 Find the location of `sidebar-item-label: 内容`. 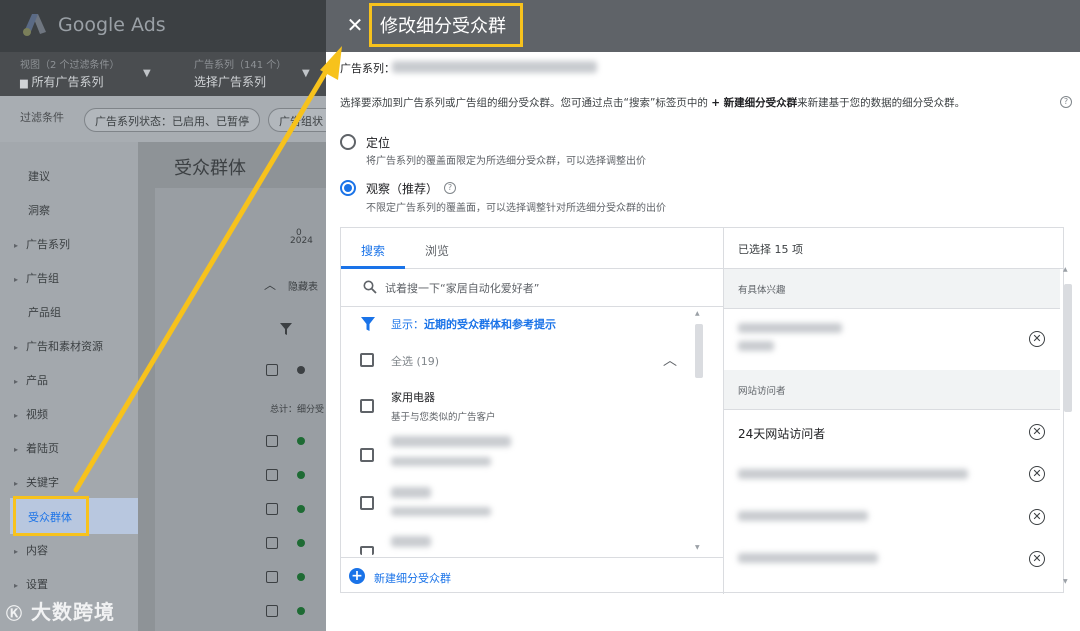

sidebar-item-label: 内容 is located at coordinates (37, 550).